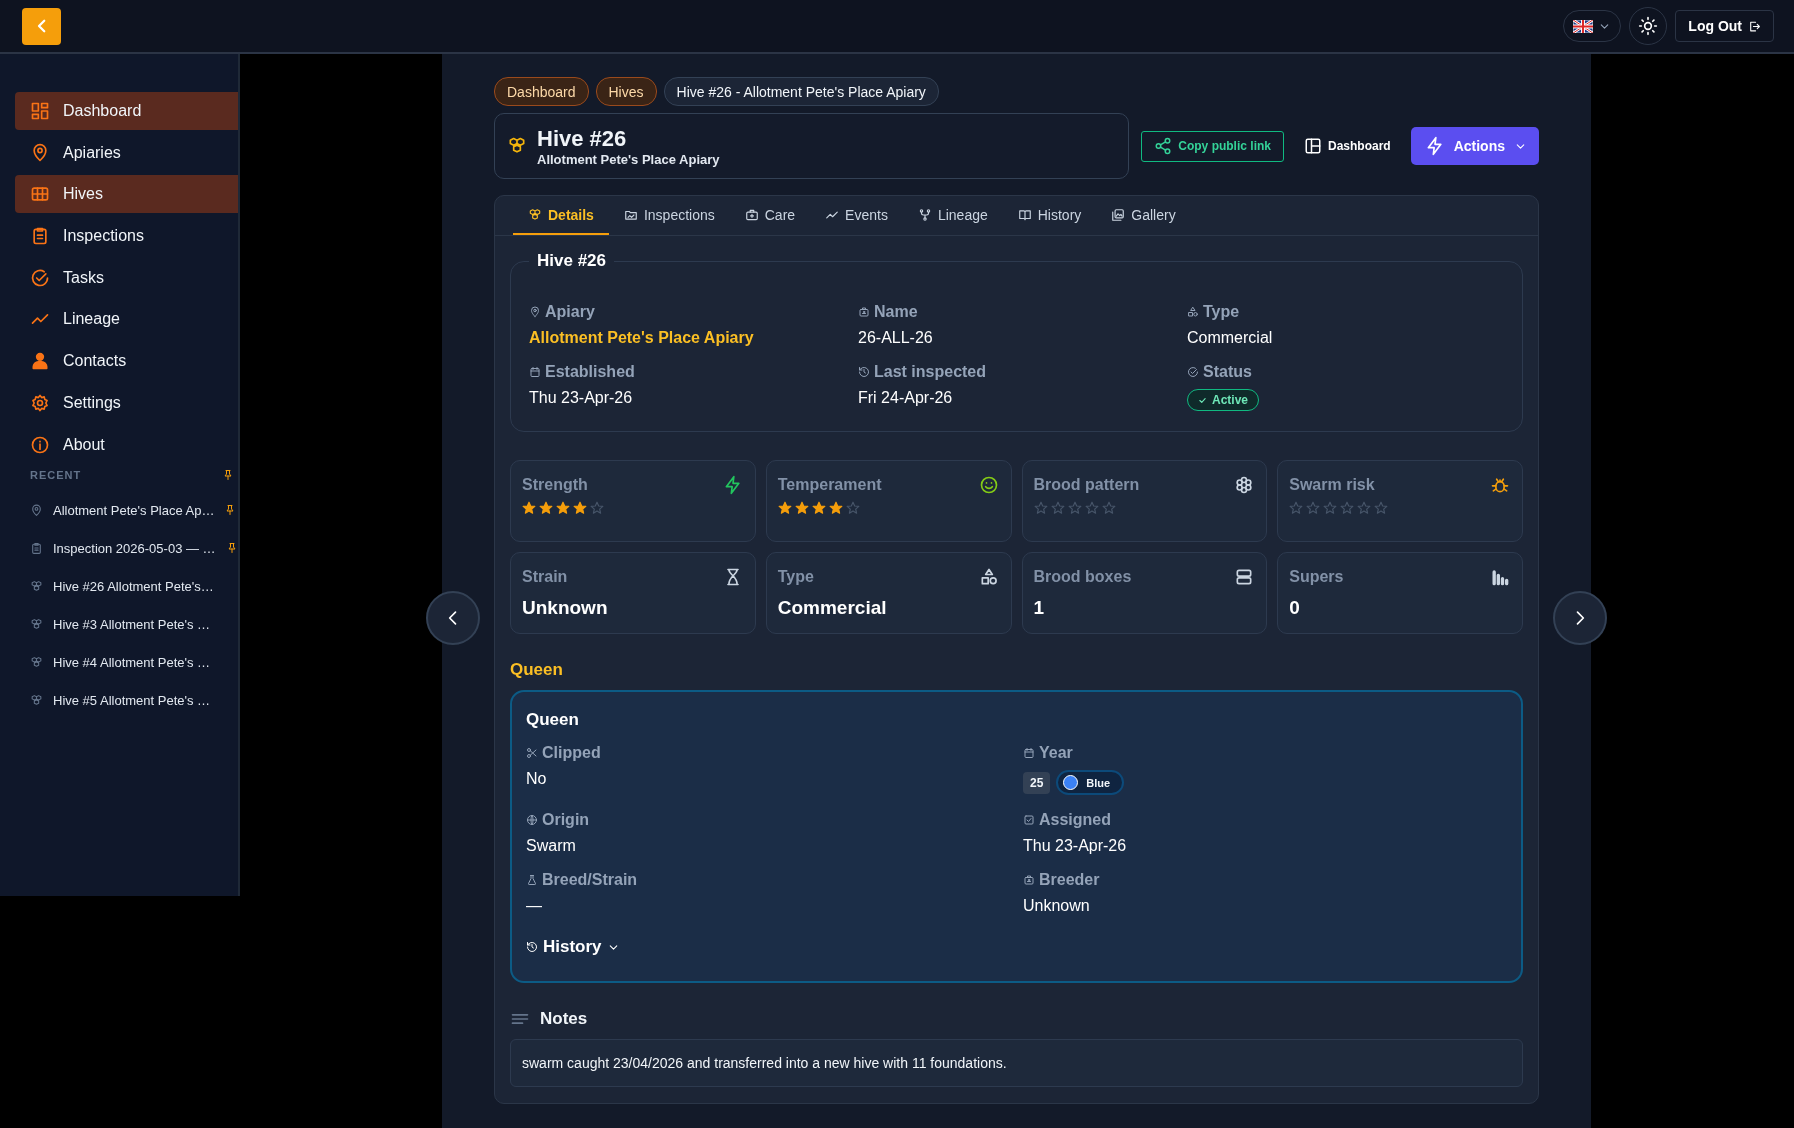 The image size is (1794, 1128). I want to click on field-label: Year, so click(1056, 753).